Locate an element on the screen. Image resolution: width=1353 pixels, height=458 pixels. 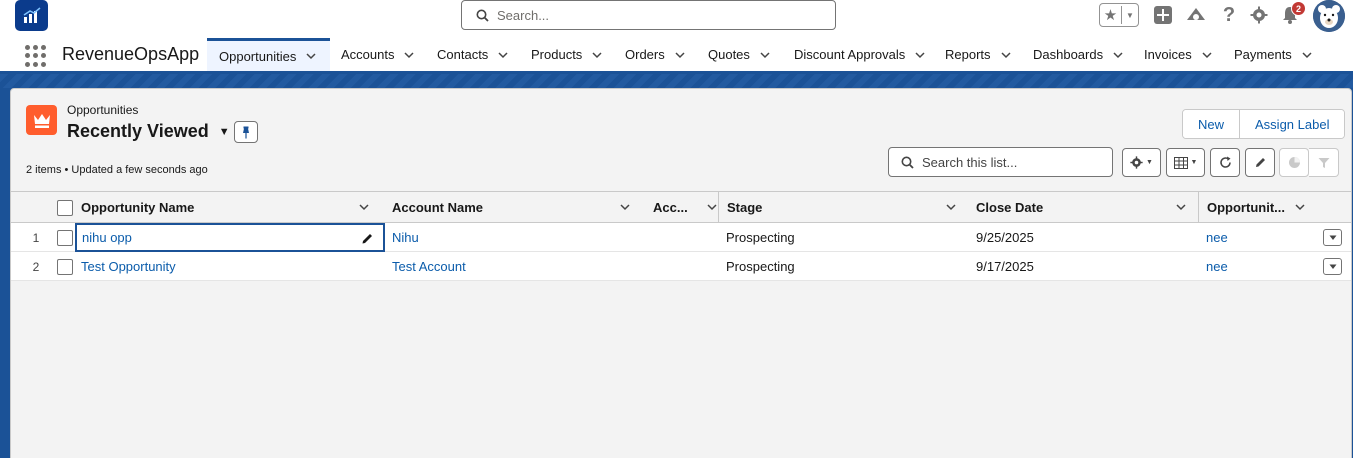
account-link: Nihu is located at coordinates (405, 237).